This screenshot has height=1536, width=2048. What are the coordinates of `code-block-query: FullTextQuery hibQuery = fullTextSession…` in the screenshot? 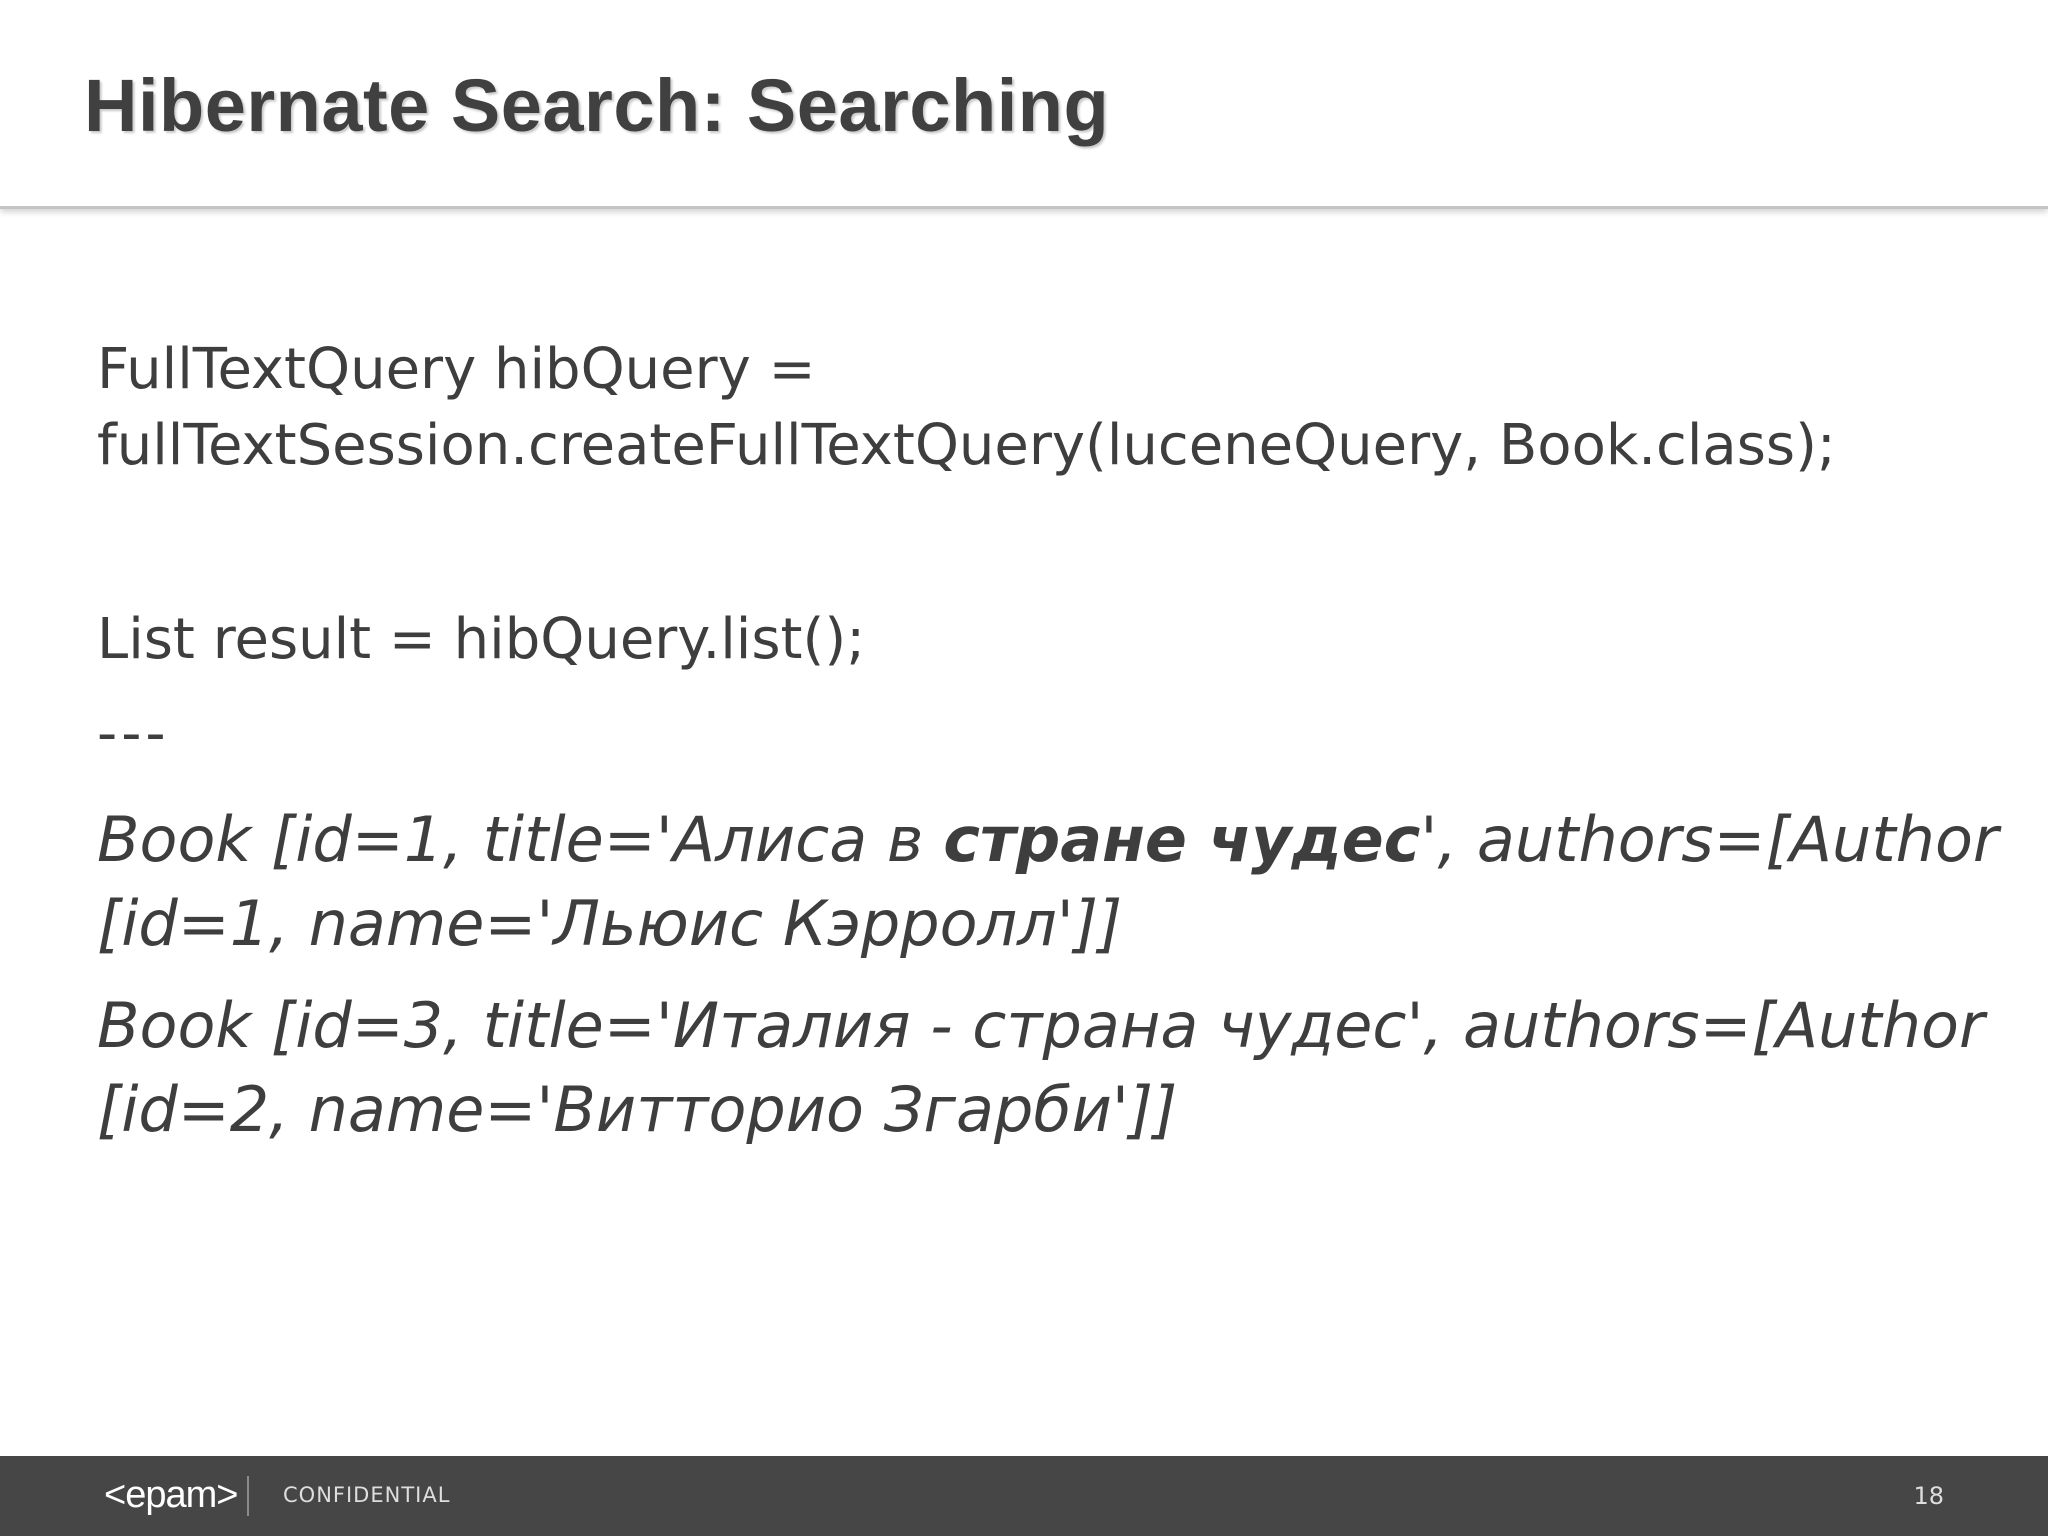 It's located at (1047, 408).